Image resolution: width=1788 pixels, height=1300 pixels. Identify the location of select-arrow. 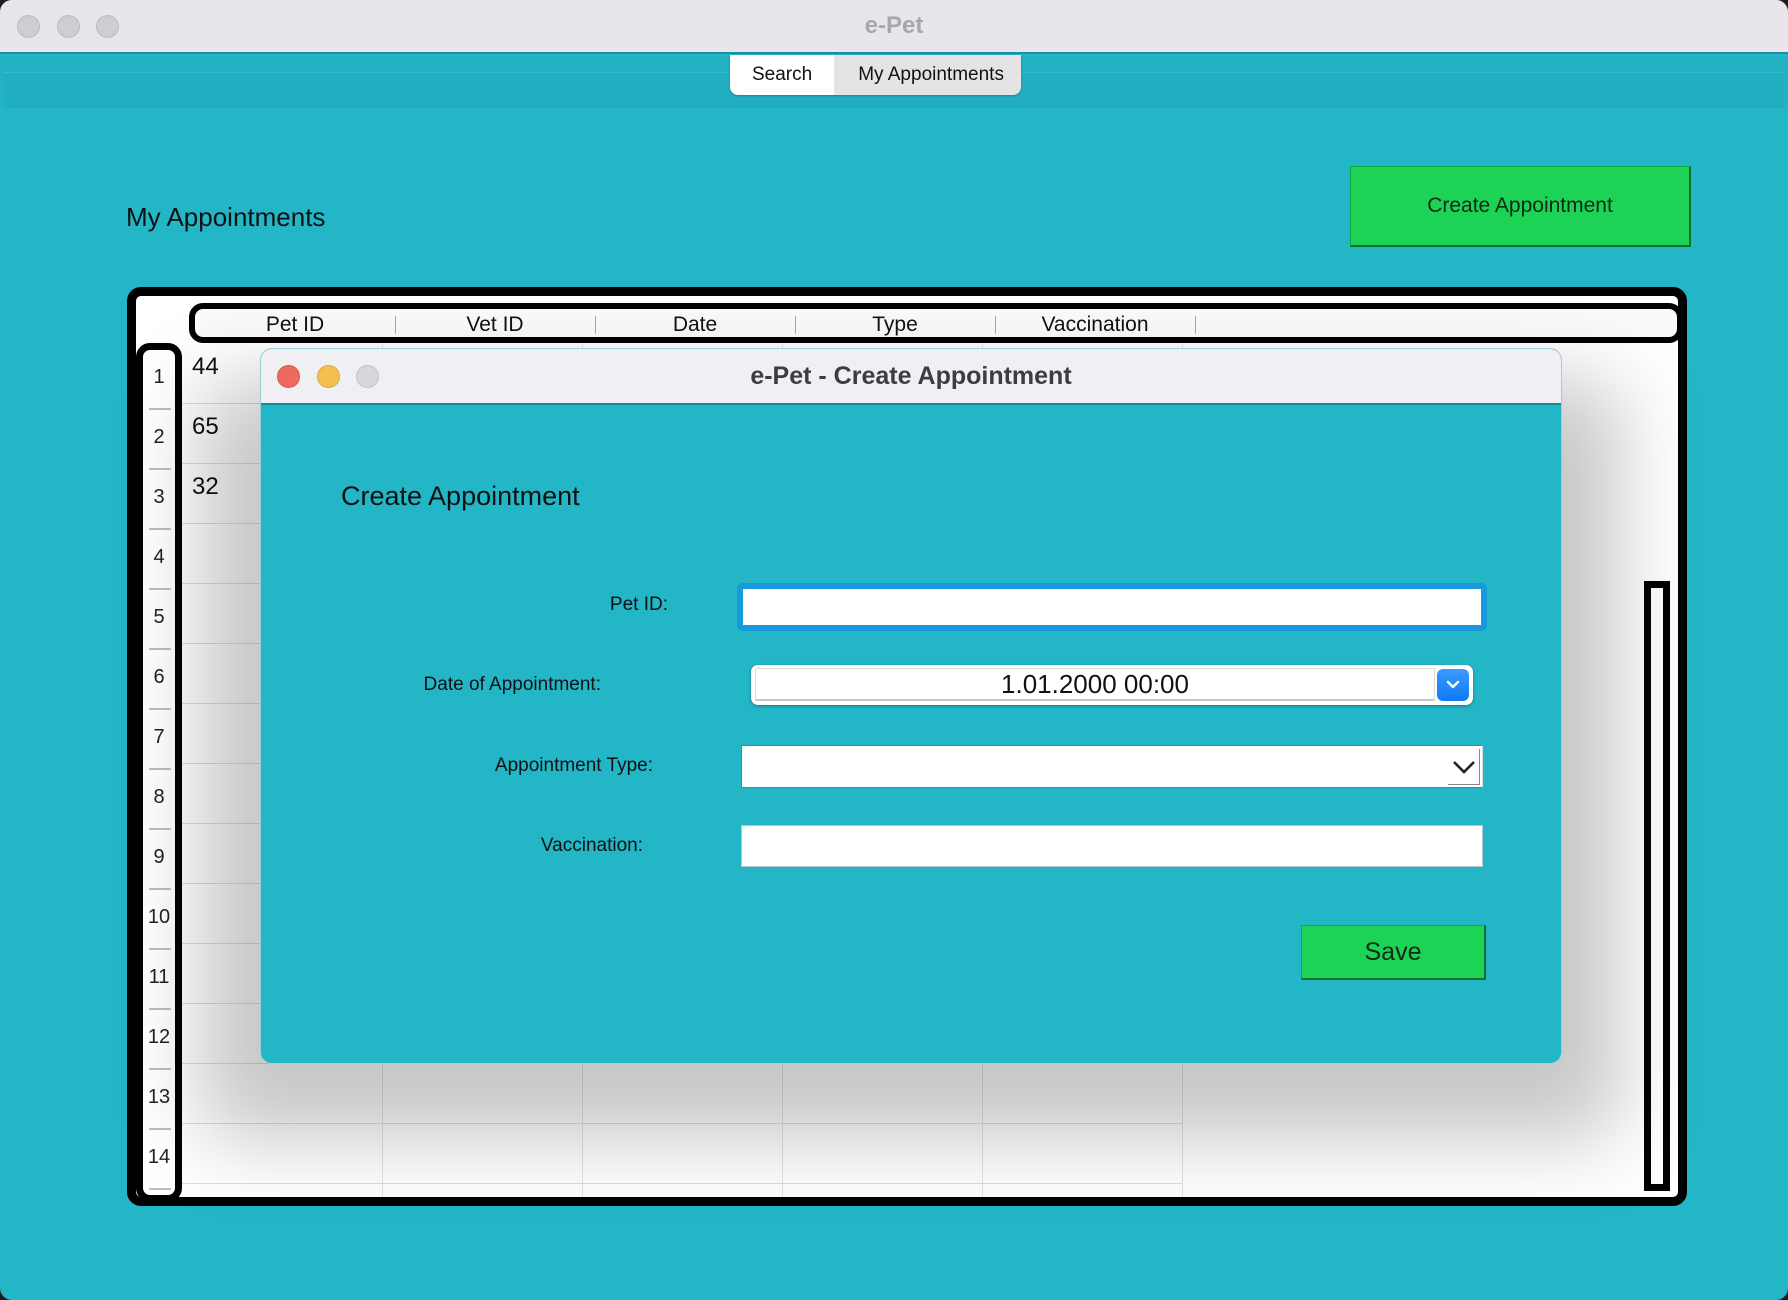
(1464, 767).